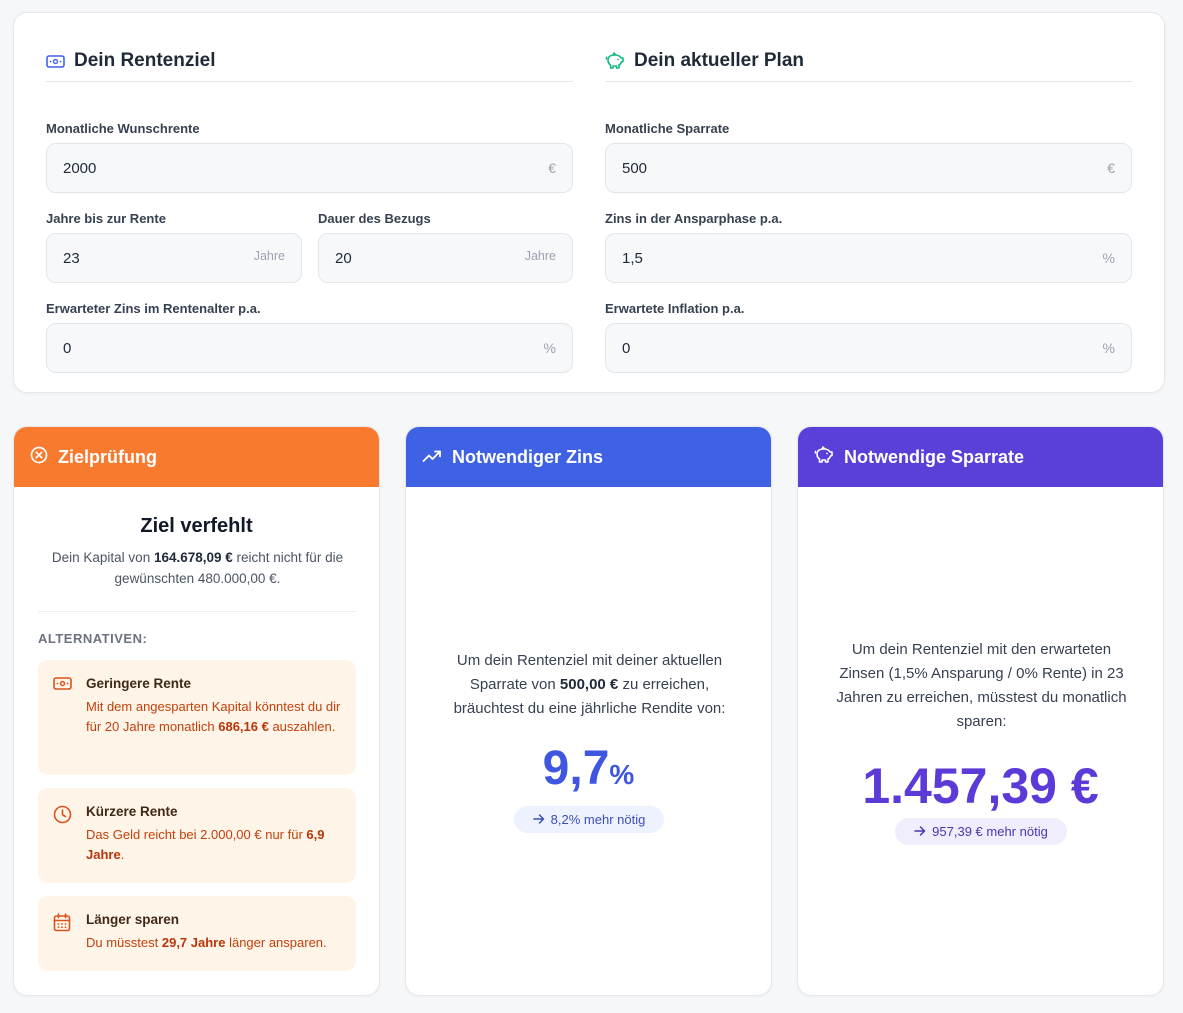  Describe the element at coordinates (193, 557) in the screenshot. I see `capital-value: 164.678,09 €` at that location.